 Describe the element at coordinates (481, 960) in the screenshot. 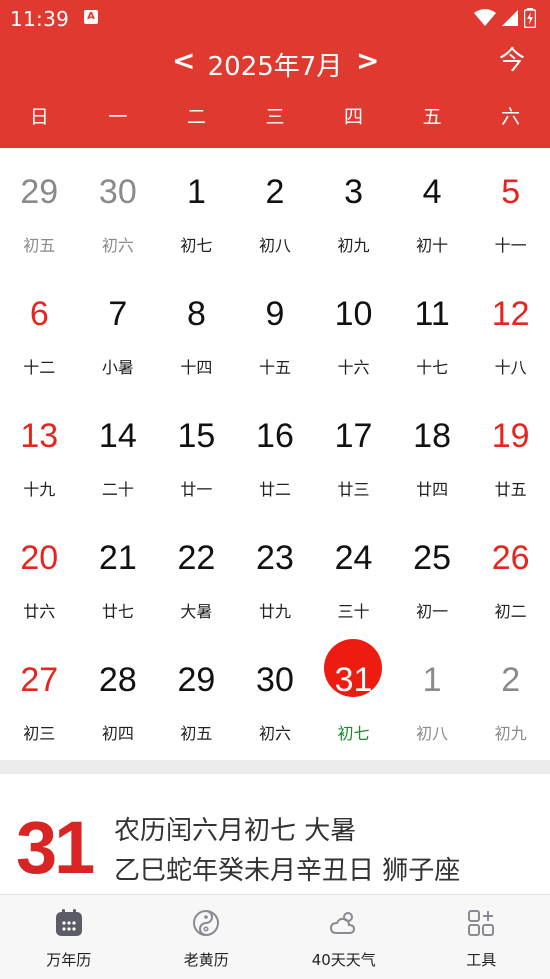

I see `tab-tools-label: 工具` at that location.